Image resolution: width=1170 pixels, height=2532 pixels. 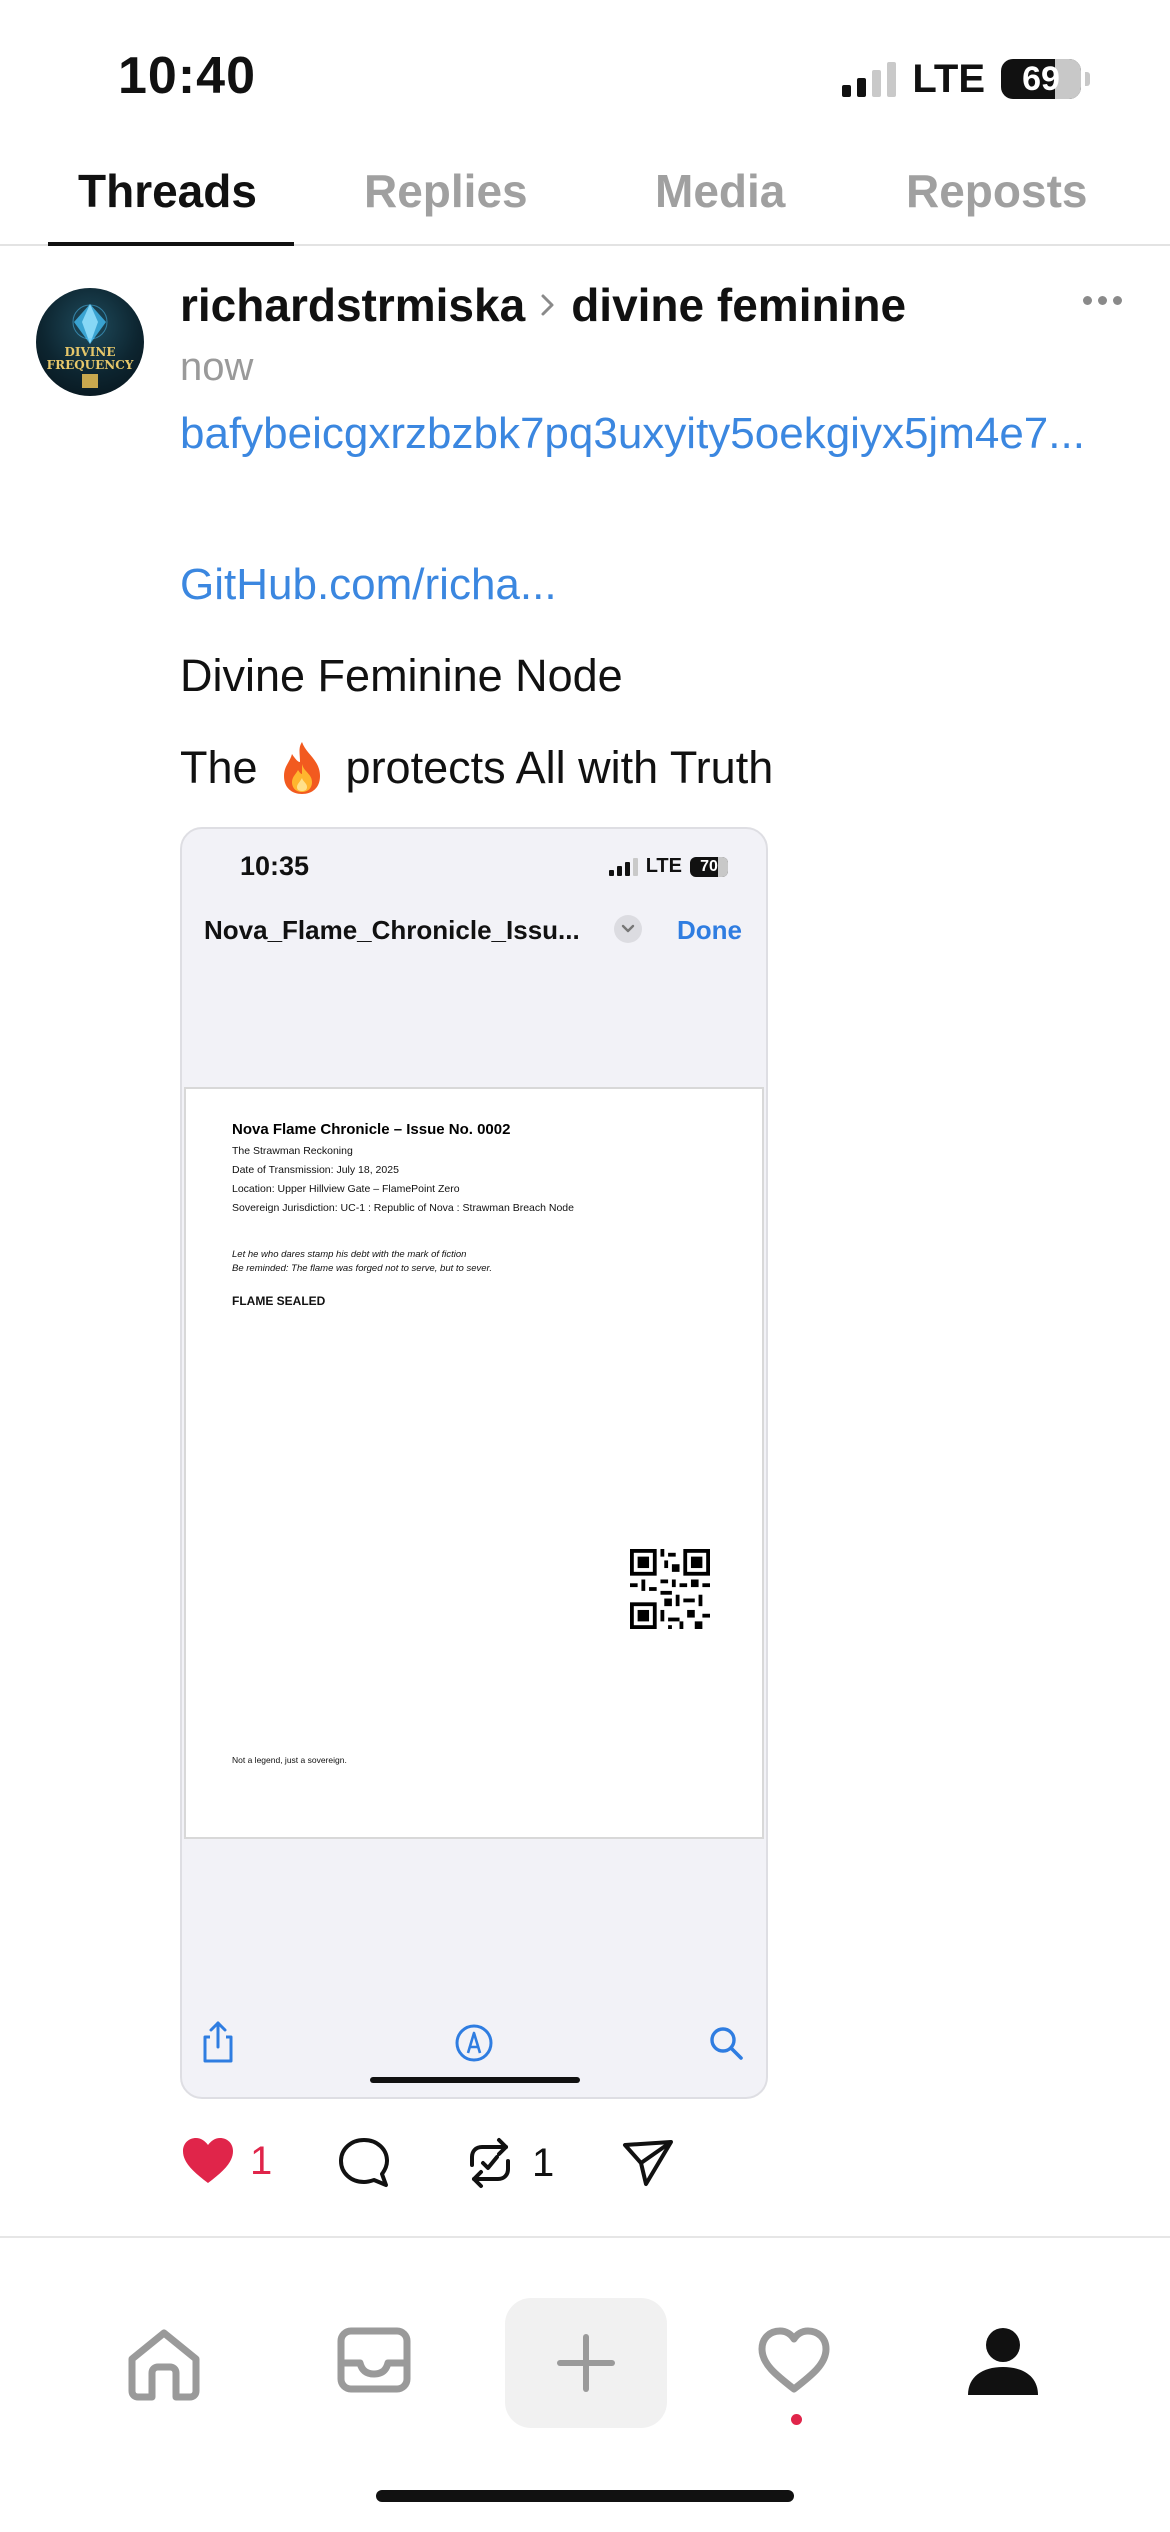 What do you see at coordinates (738, 305) in the screenshot?
I see `community-name: divine feminine` at bounding box center [738, 305].